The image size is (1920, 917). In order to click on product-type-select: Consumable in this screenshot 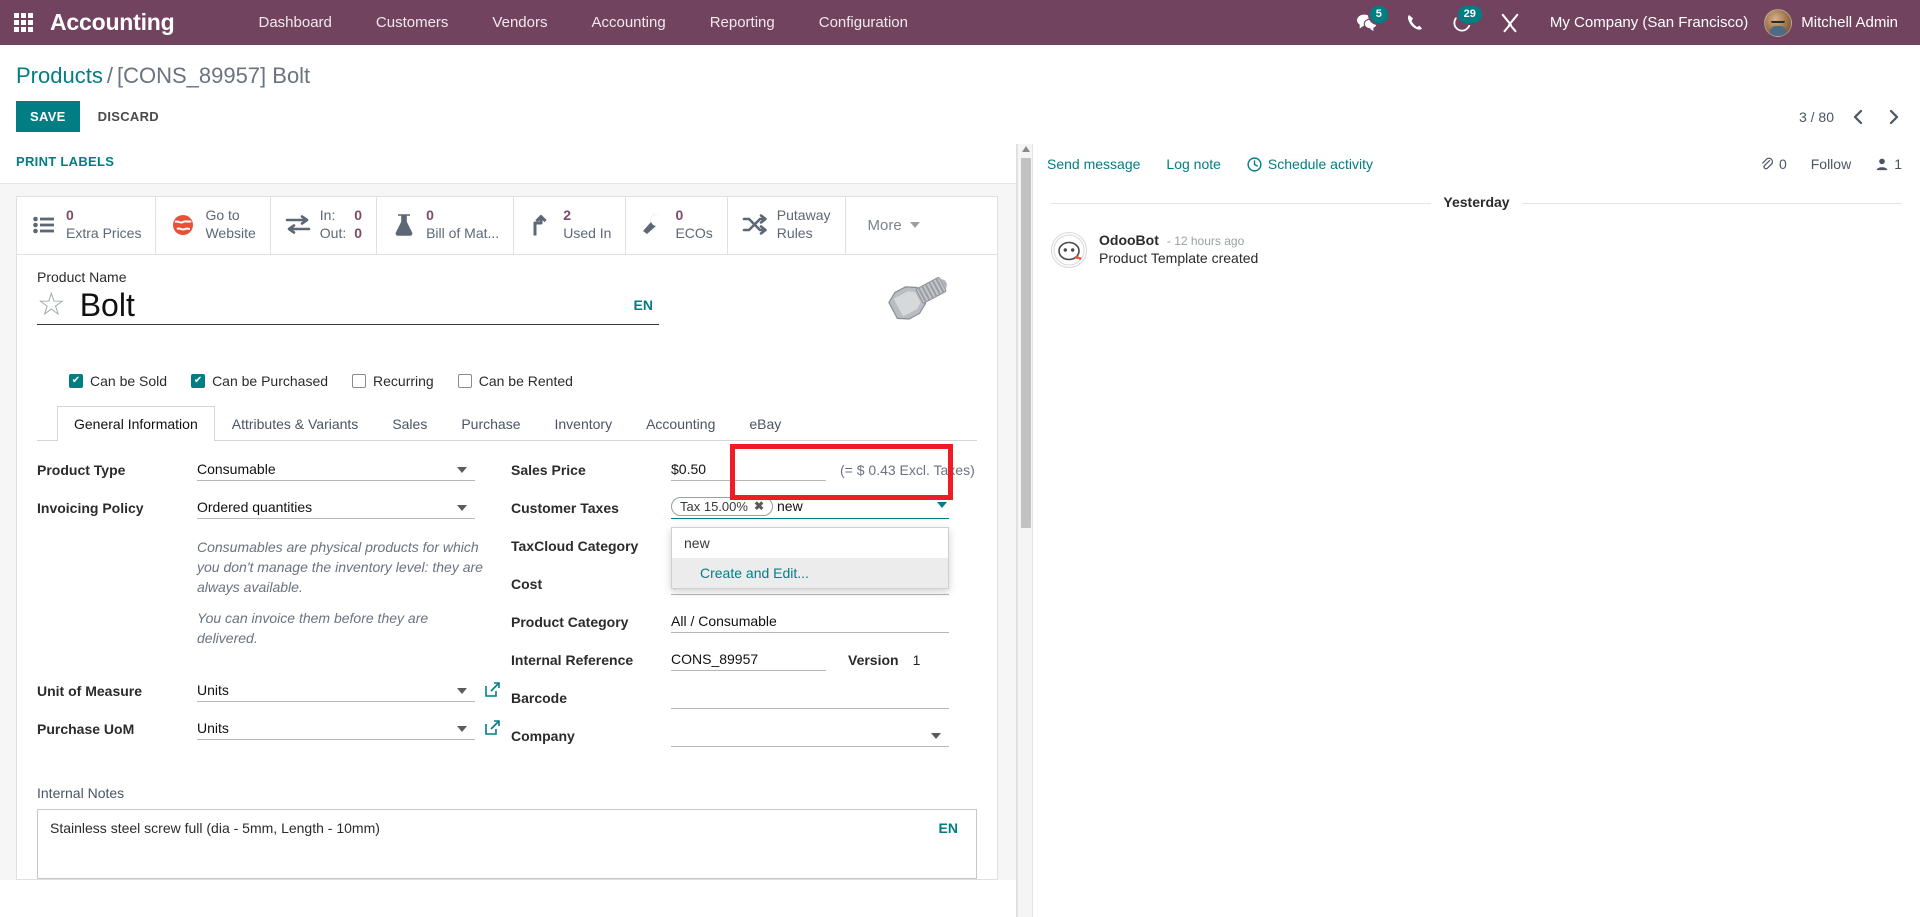, I will do `click(336, 470)`.